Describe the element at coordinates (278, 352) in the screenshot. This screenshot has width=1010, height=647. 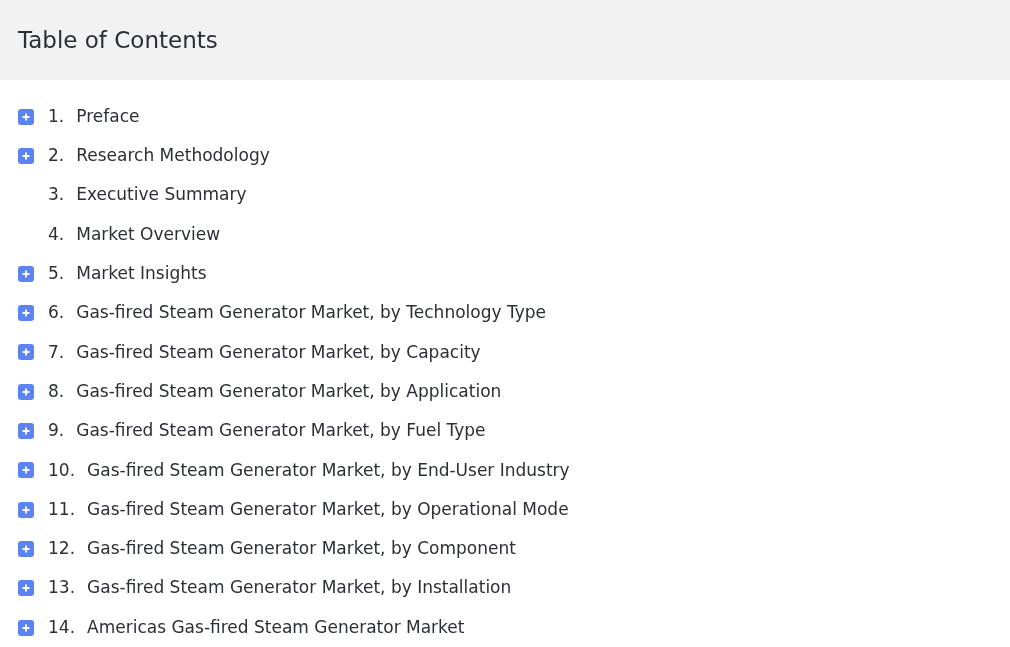
I see `toc-link: Gas-fired Steam Generator Market, by Capacity` at that location.